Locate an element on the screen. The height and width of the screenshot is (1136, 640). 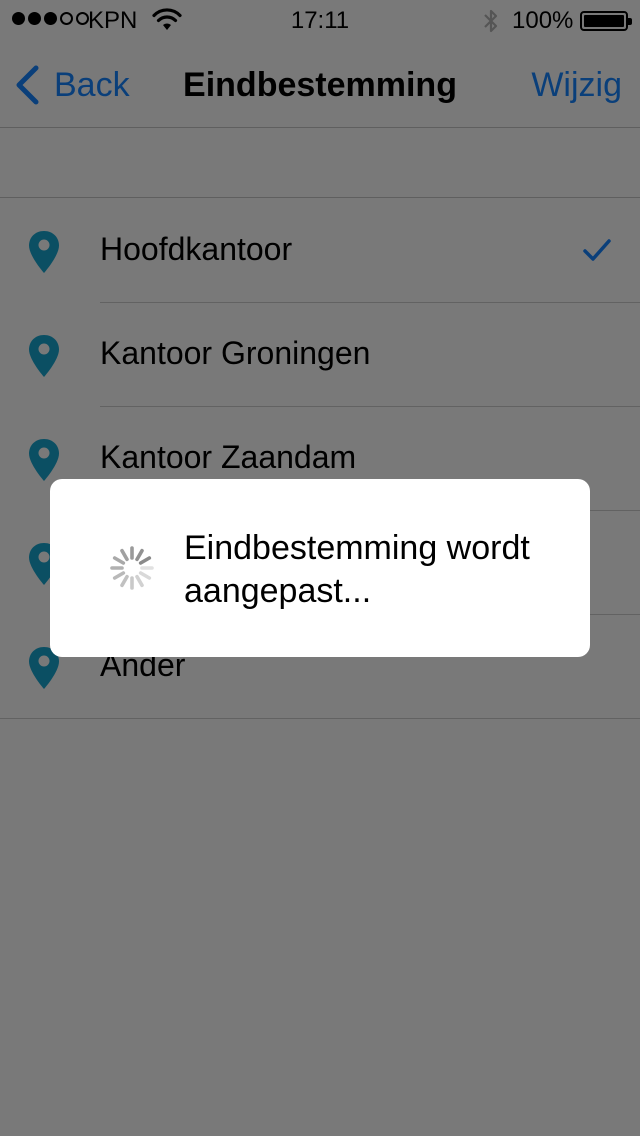
navigation-bar: Back Eindbestemming Wijzig is located at coordinates (320, 84).